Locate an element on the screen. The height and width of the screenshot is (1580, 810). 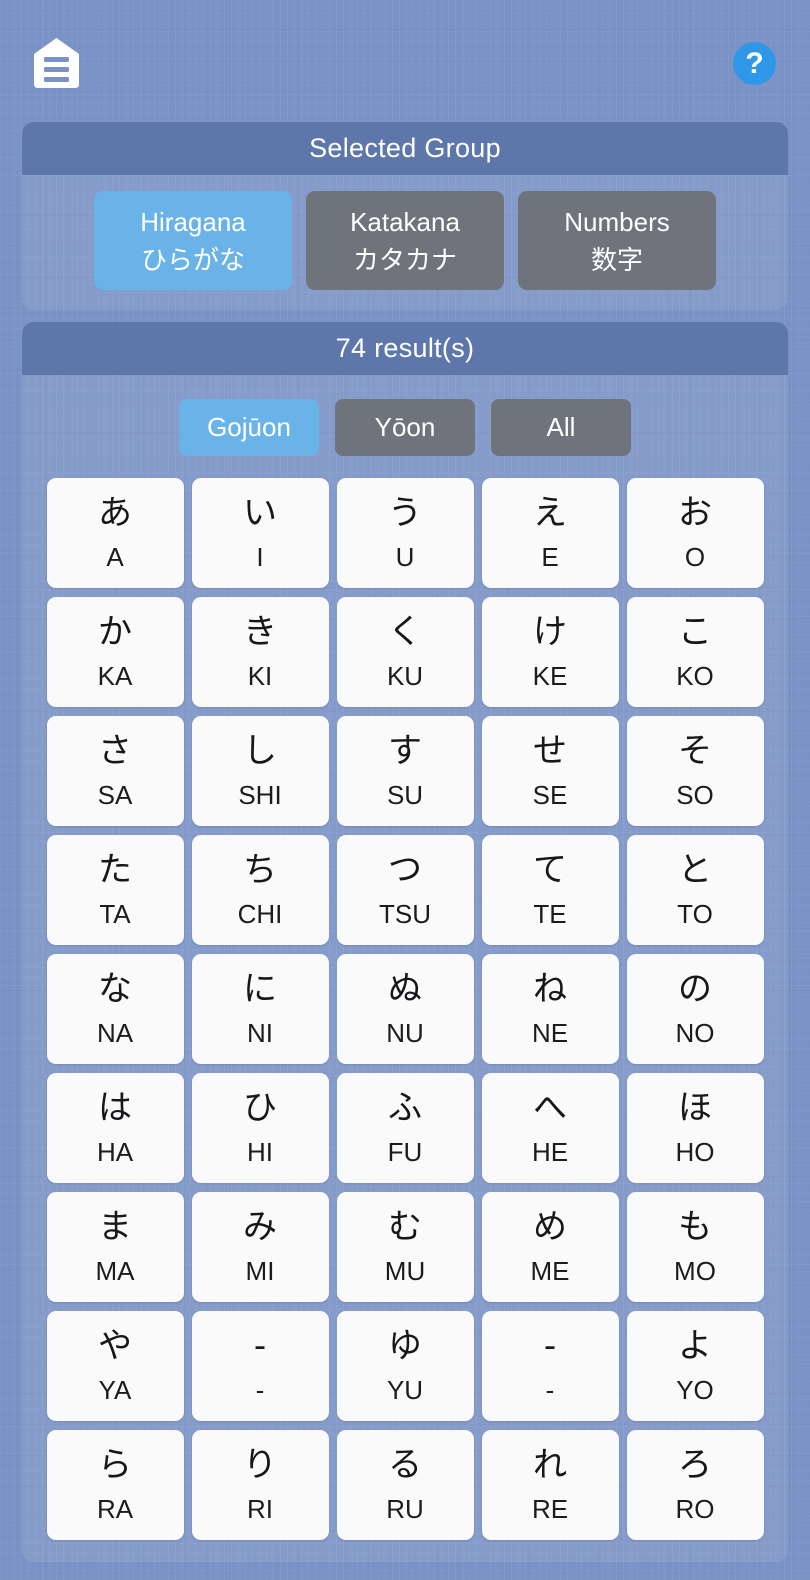
kana-card: て TE is located at coordinates (550, 890).